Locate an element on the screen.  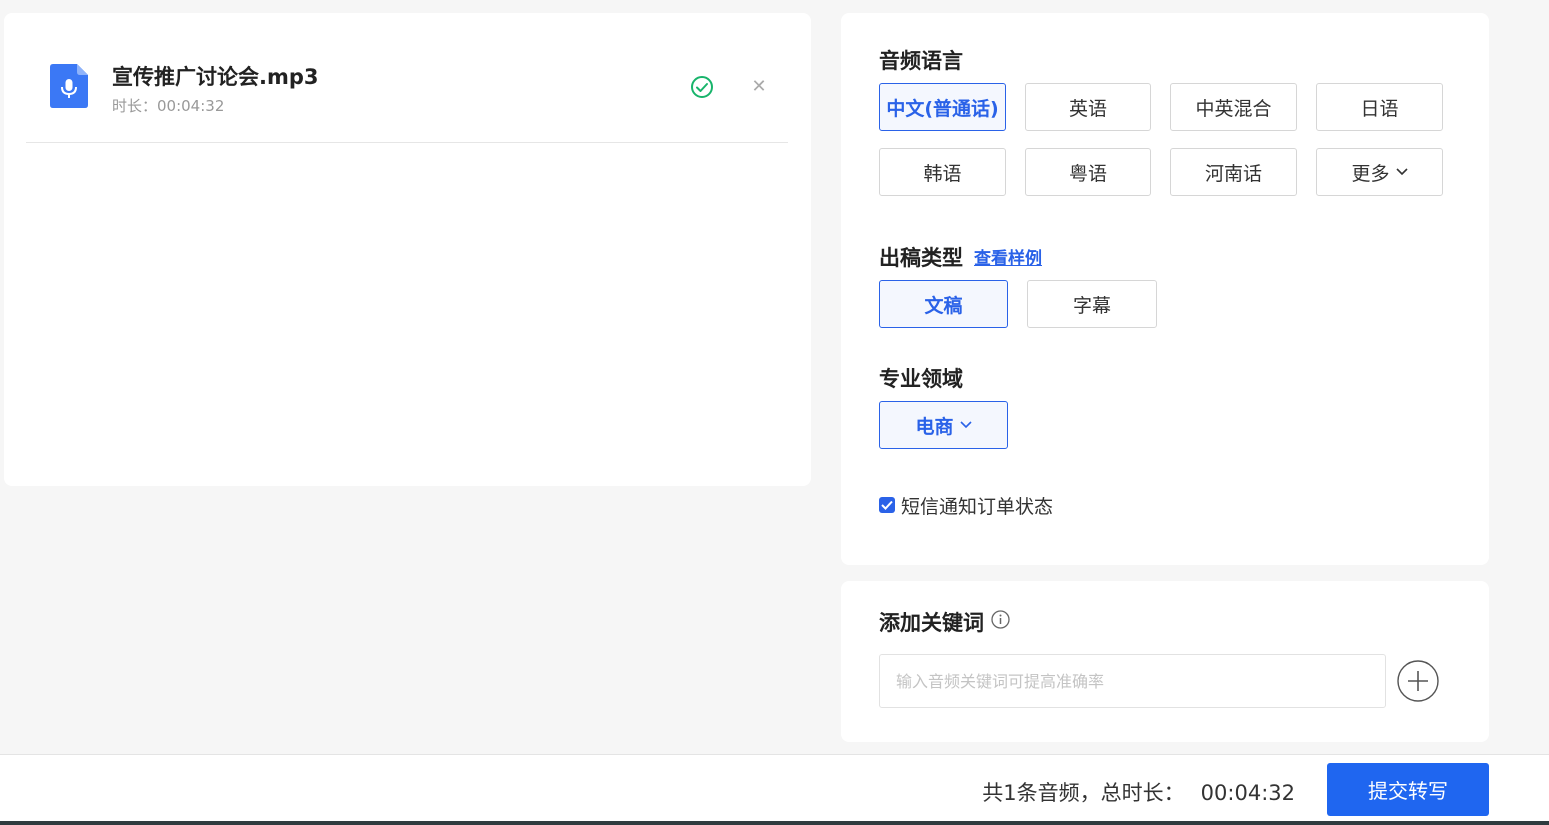
keyword-input is located at coordinates (1132, 681).